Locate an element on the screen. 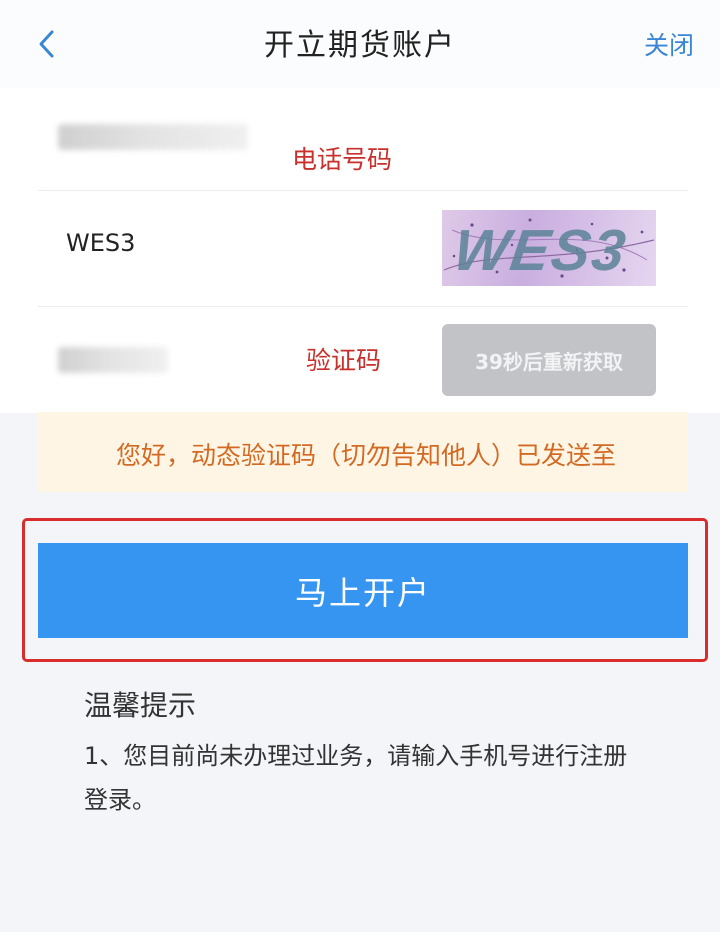  phone-row: 电话号码 is located at coordinates (363, 139).